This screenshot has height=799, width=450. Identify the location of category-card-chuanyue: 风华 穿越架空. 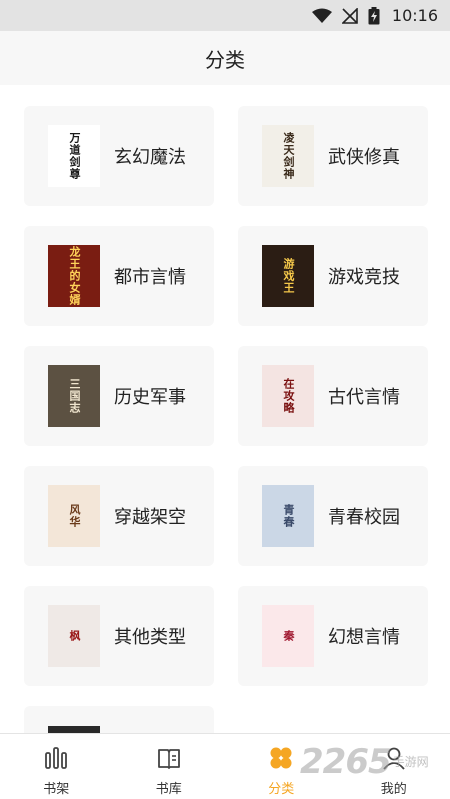
(119, 516).